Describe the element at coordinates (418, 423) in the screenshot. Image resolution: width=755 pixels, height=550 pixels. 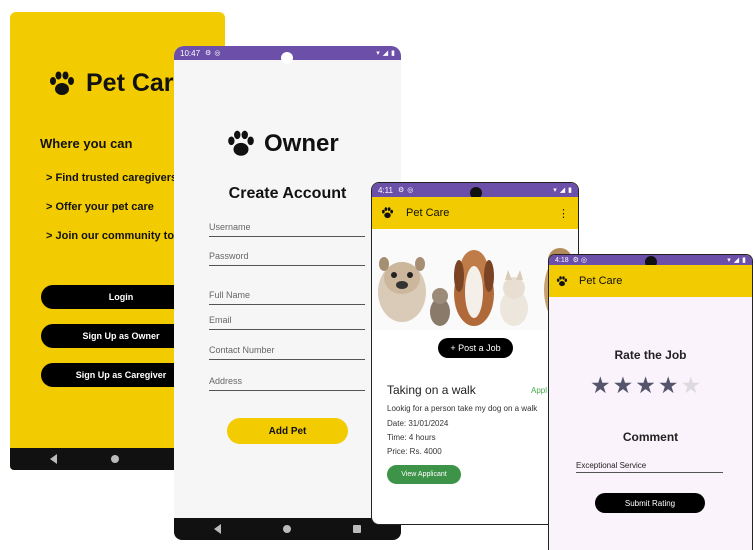
I see `job-date: Date: 31/01/2024` at that location.